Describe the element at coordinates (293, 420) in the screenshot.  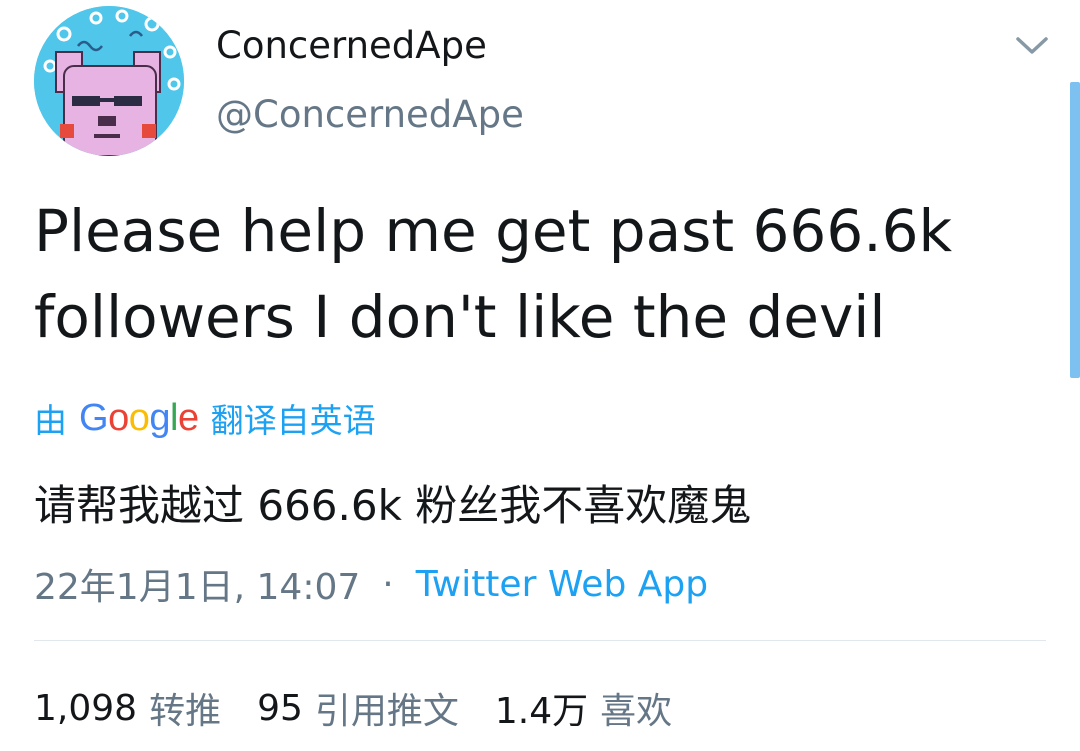
I see `translate-suffix: 翻译自英语` at that location.